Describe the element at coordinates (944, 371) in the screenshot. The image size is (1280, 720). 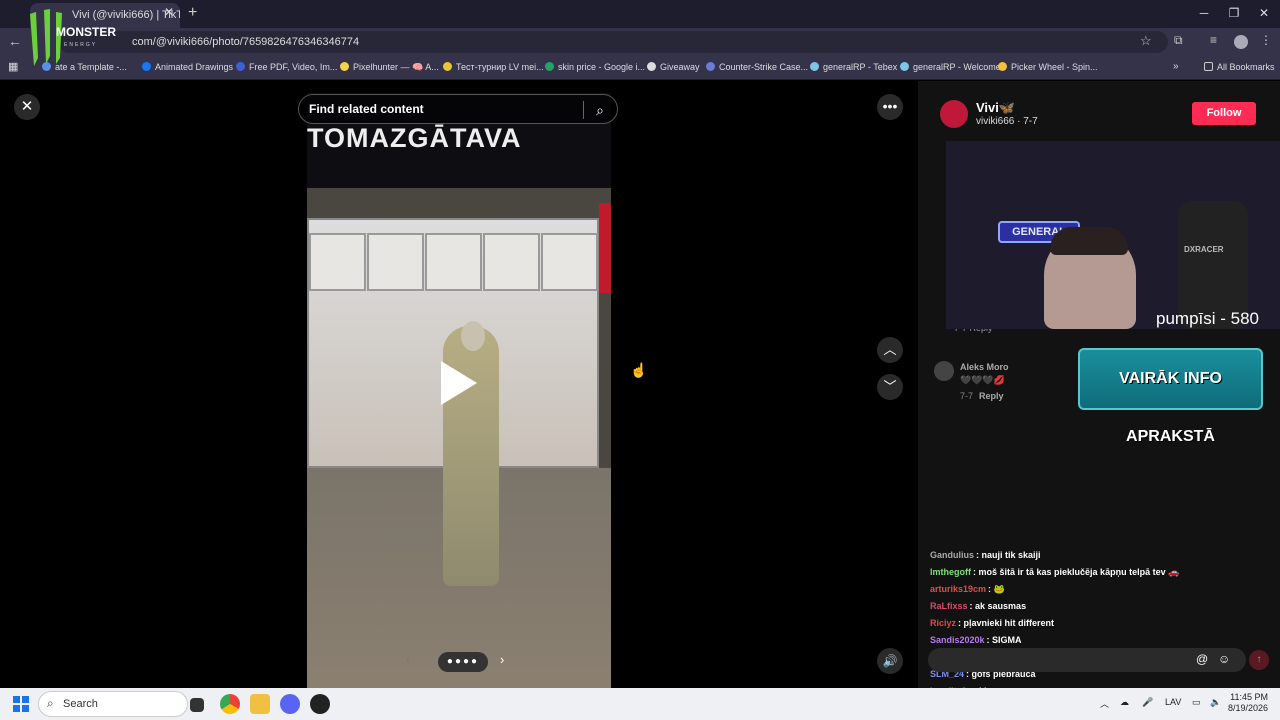
I see `commenter-avatar` at that location.